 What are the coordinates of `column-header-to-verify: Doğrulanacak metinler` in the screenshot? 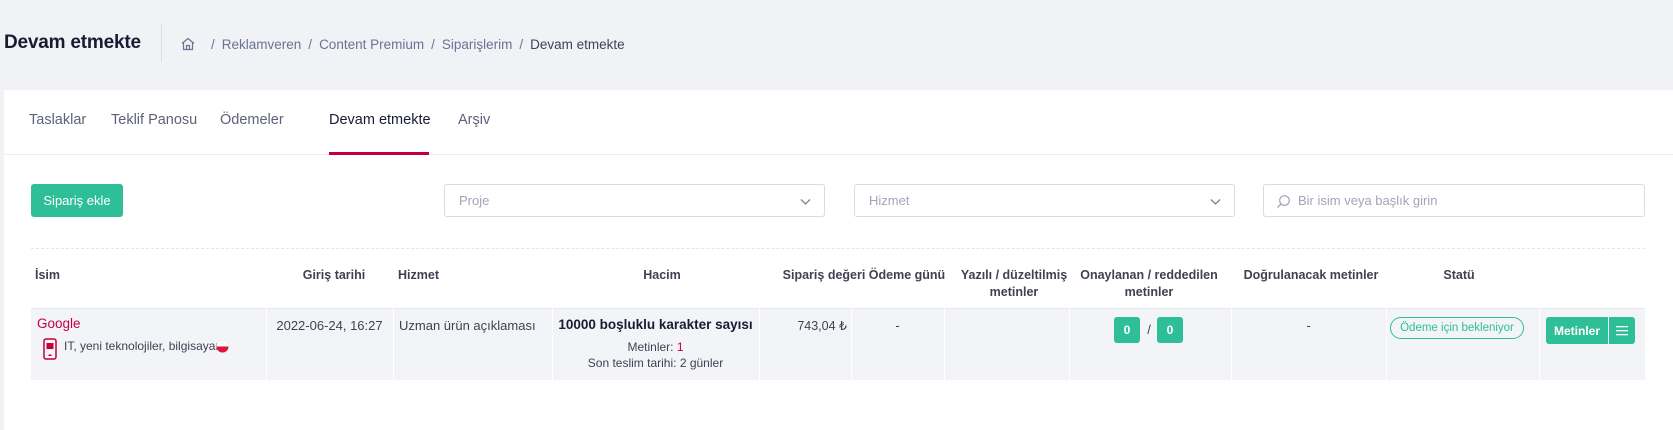 It's located at (1311, 275).